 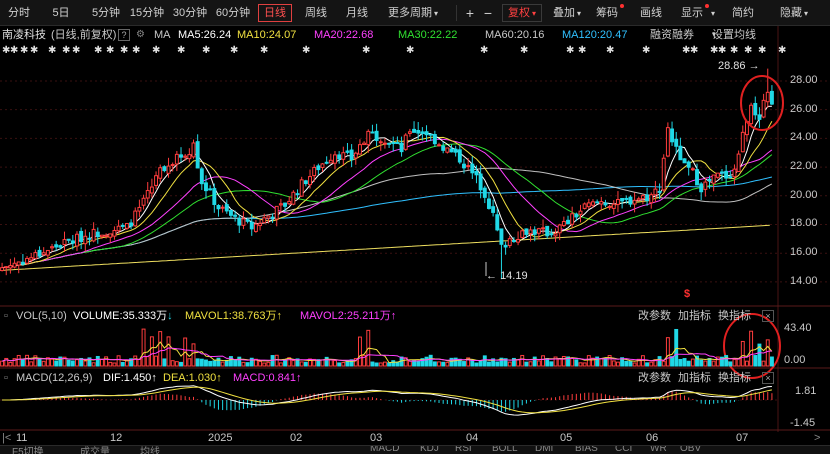 What do you see at coordinates (694, 316) in the screenshot?
I see `volume-add-indicator-button: 加指标` at bounding box center [694, 316].